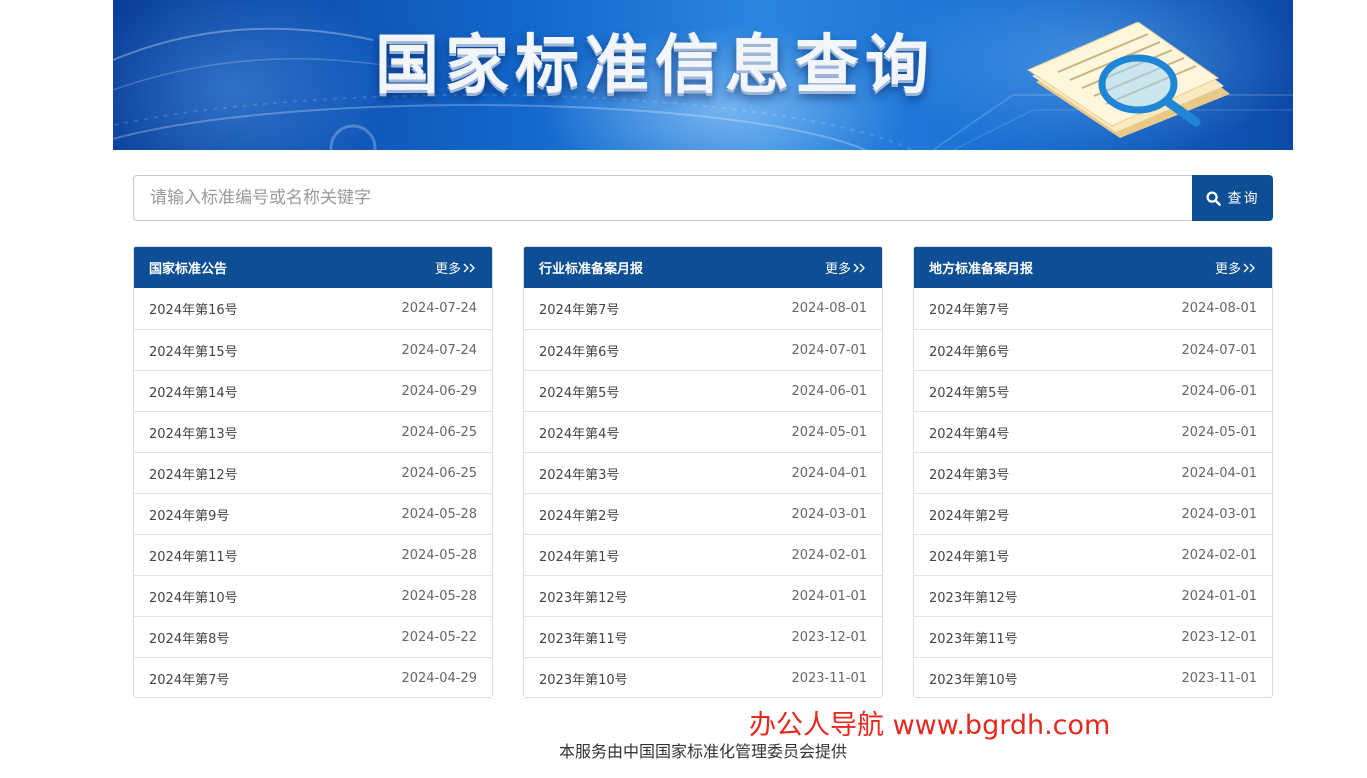 The image size is (1367, 778). Describe the element at coordinates (1219, 678) in the screenshot. I see `item-date: 2023-11-01` at that location.